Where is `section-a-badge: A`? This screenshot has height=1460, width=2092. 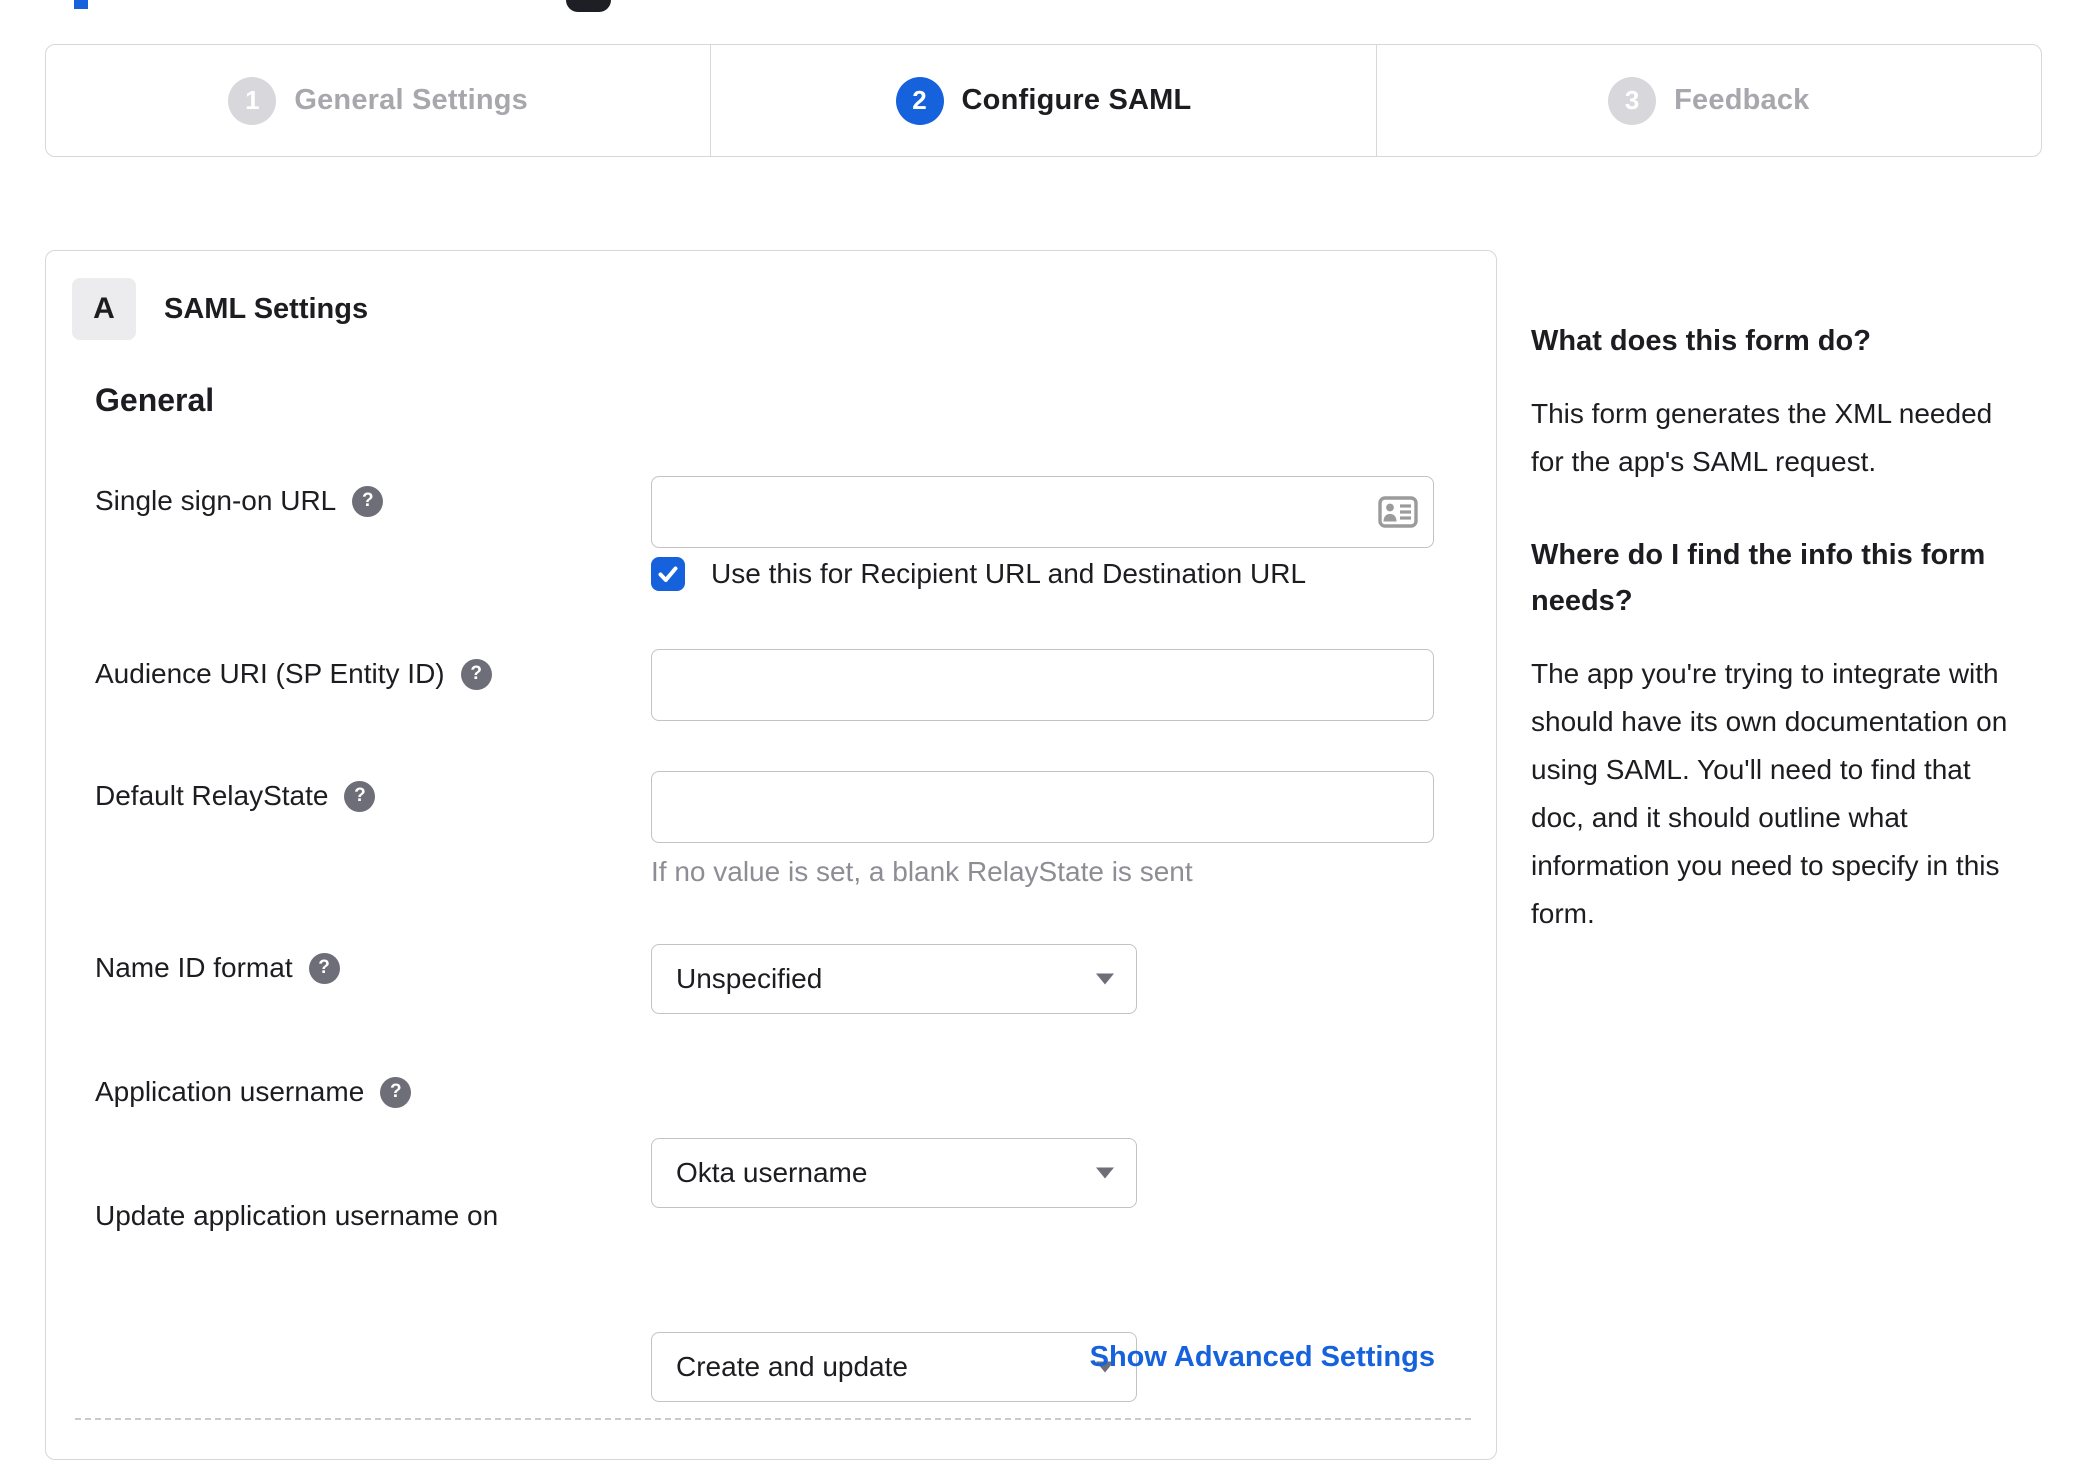
section-a-badge: A is located at coordinates (104, 309).